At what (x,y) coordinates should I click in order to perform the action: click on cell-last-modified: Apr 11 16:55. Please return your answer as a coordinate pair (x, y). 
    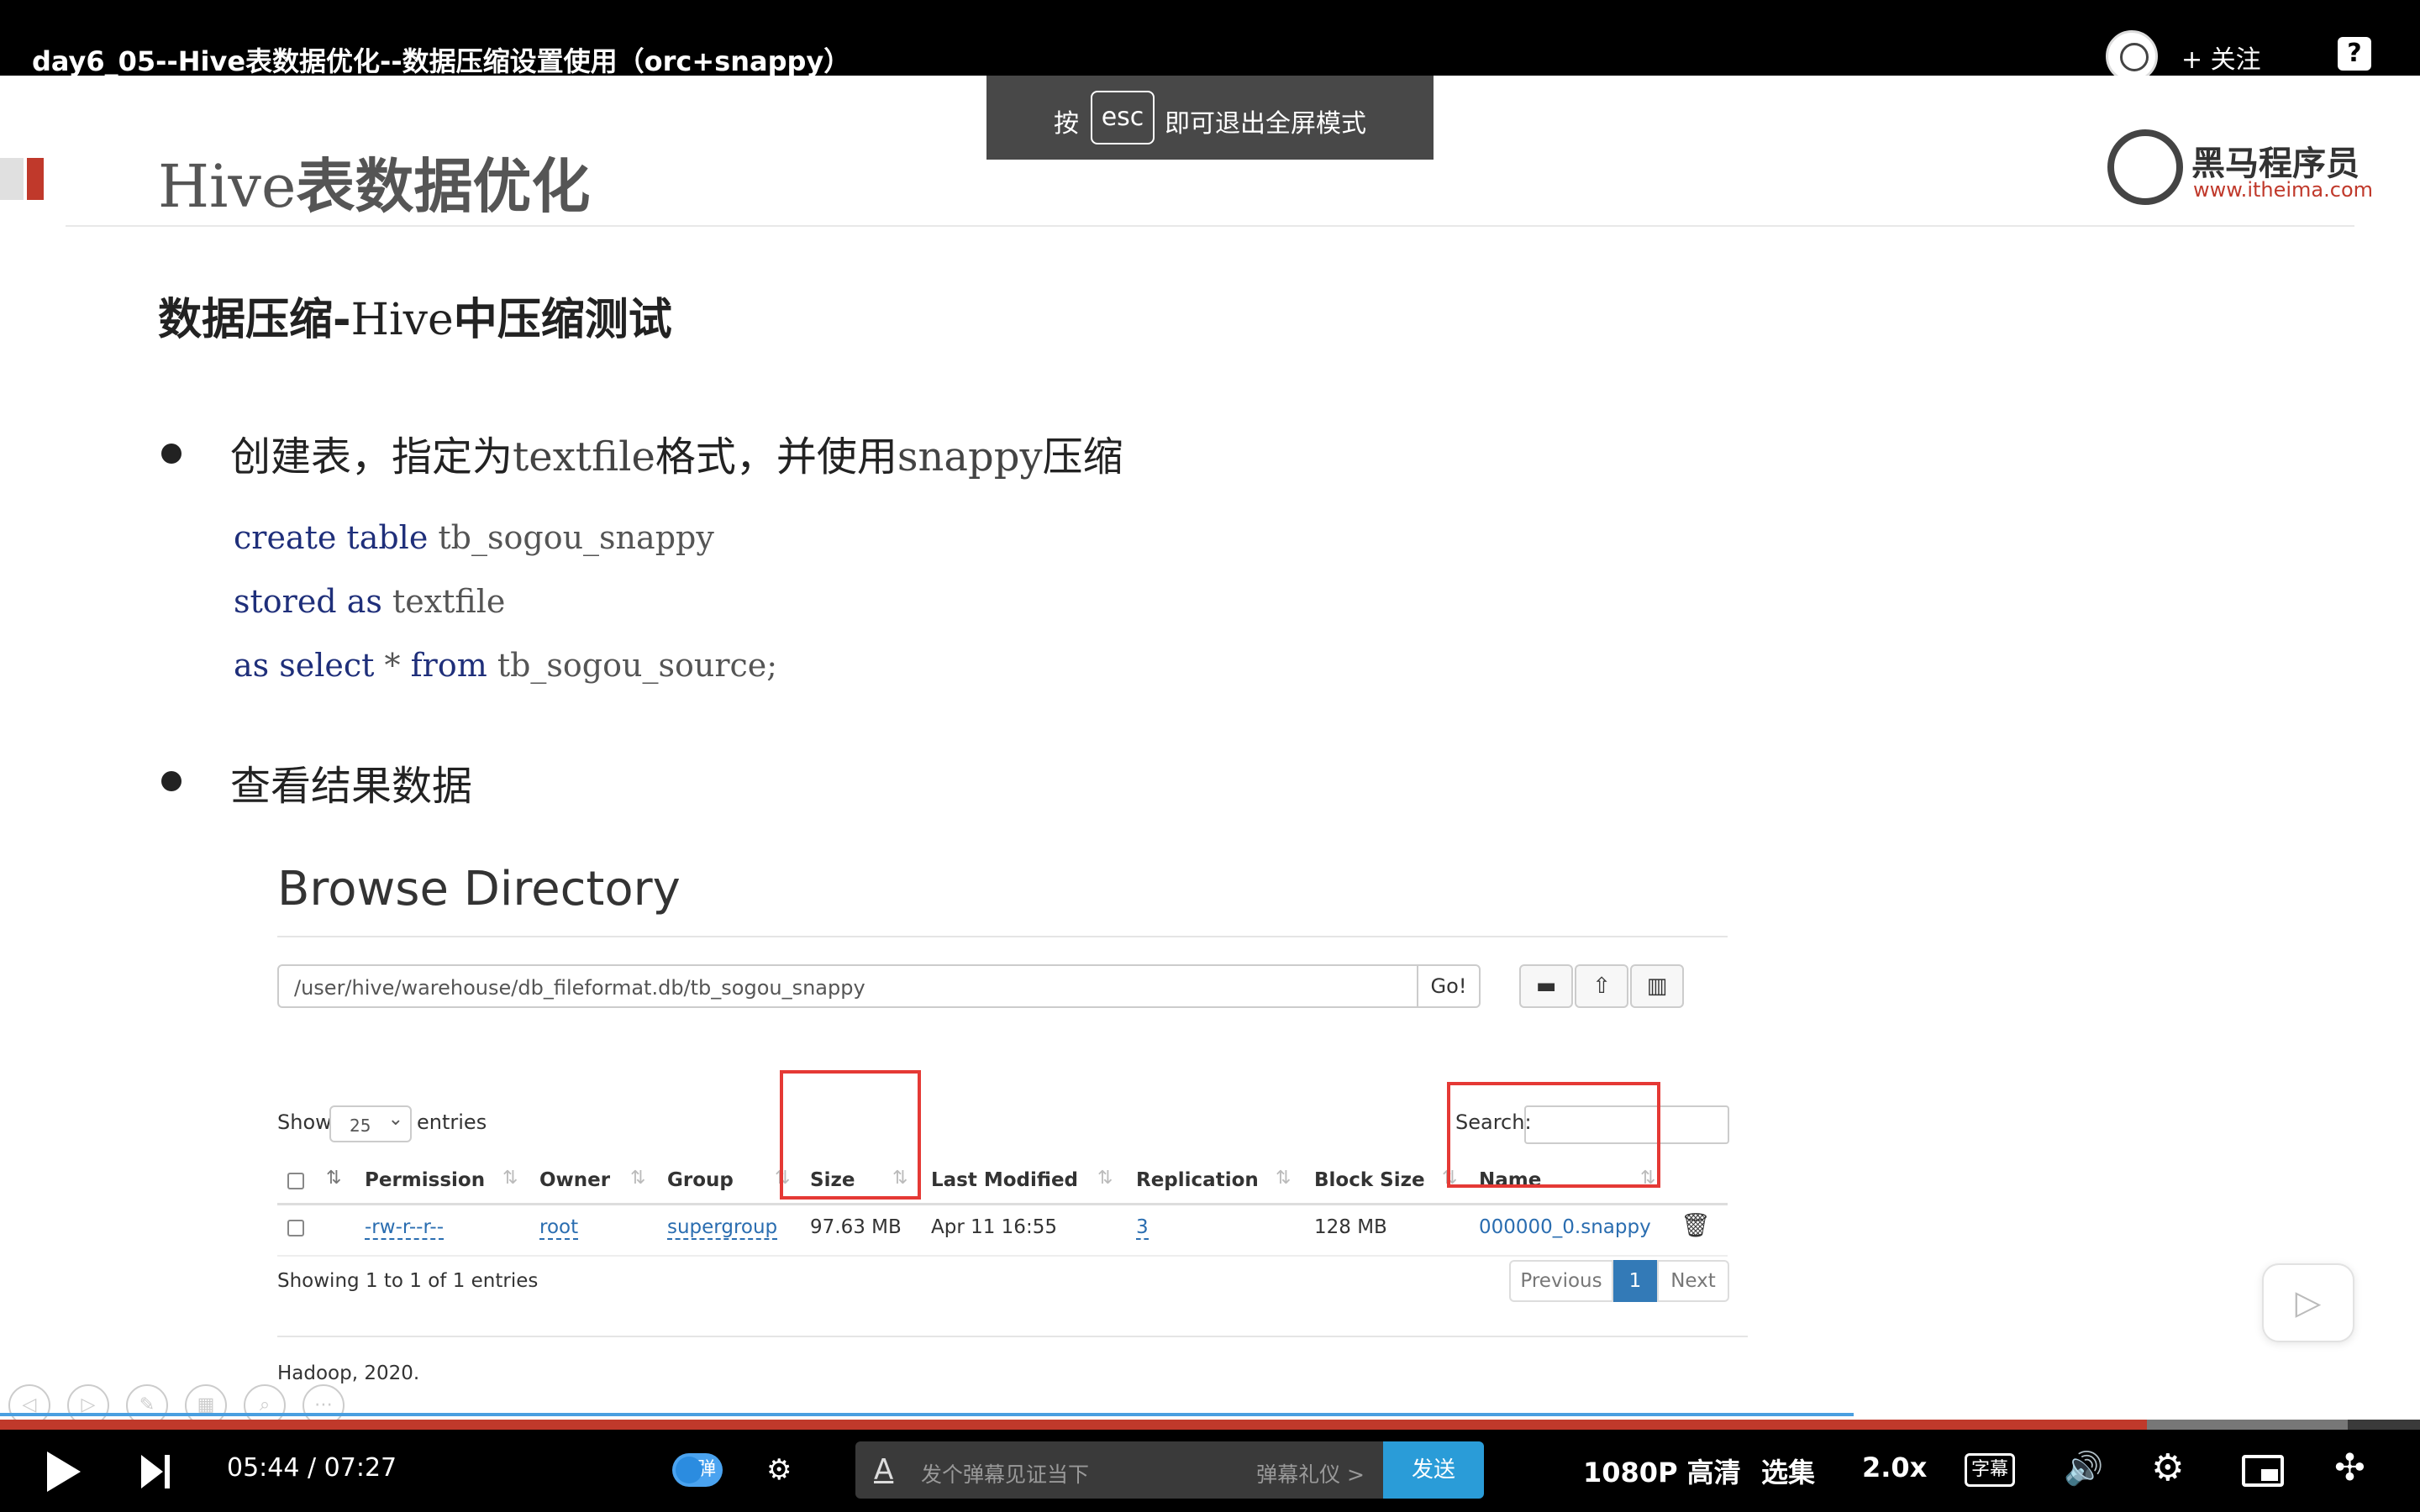
    Looking at the image, I should click on (994, 1227).